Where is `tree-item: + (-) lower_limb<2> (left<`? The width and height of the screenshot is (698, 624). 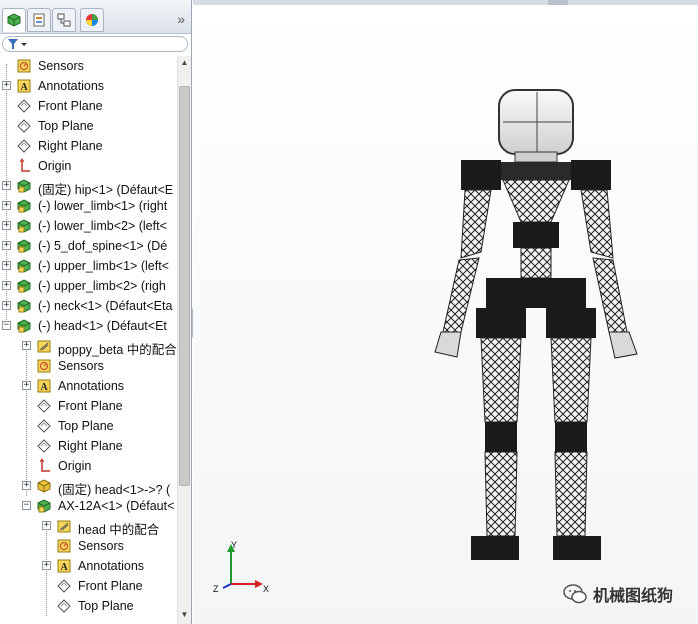
tree-item: + (-) lower_limb<2> (left< is located at coordinates (88, 226).